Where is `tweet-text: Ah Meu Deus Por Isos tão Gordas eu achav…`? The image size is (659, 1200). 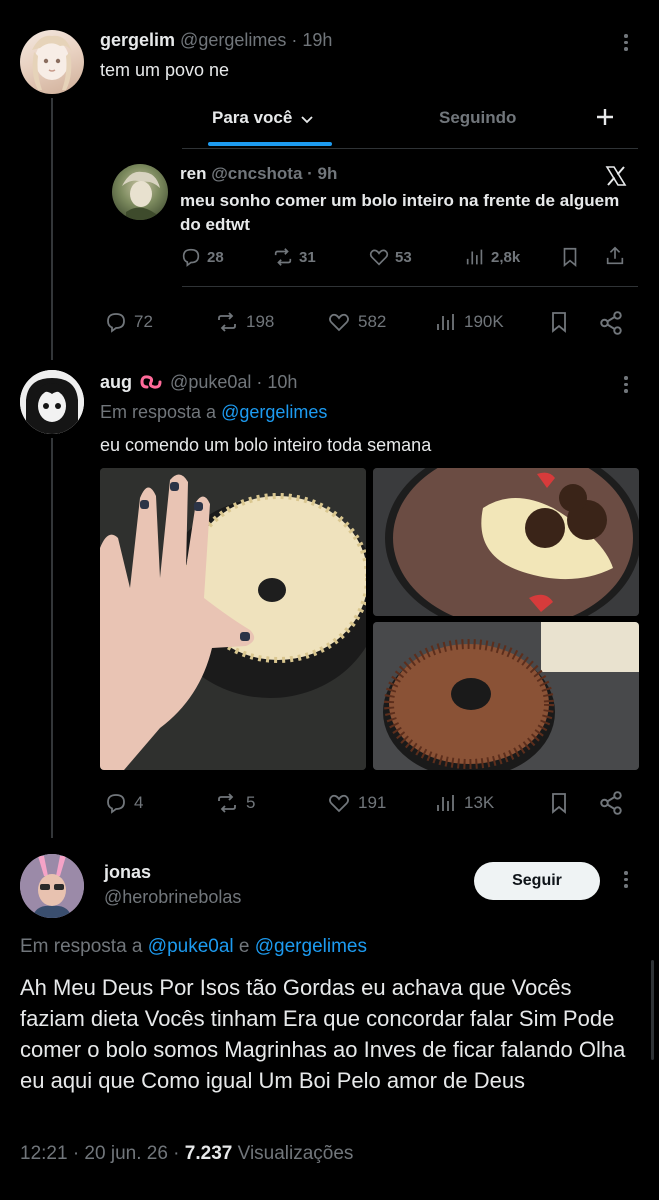 tweet-text: Ah Meu Deus Por Isos tão Gordas eu achav… is located at coordinates (323, 1034).